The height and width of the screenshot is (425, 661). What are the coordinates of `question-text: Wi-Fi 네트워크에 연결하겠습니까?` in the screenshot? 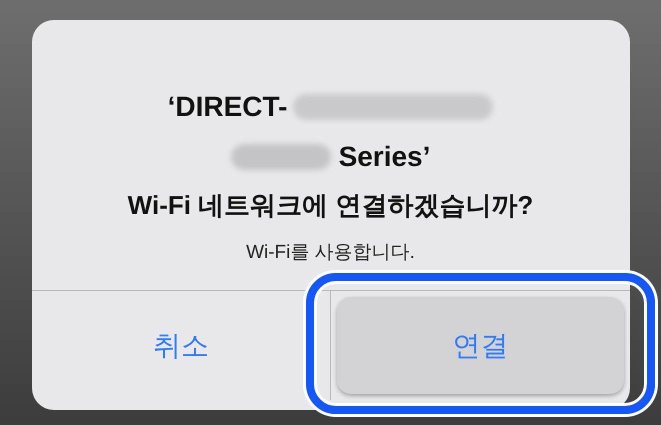 It's located at (331, 205).